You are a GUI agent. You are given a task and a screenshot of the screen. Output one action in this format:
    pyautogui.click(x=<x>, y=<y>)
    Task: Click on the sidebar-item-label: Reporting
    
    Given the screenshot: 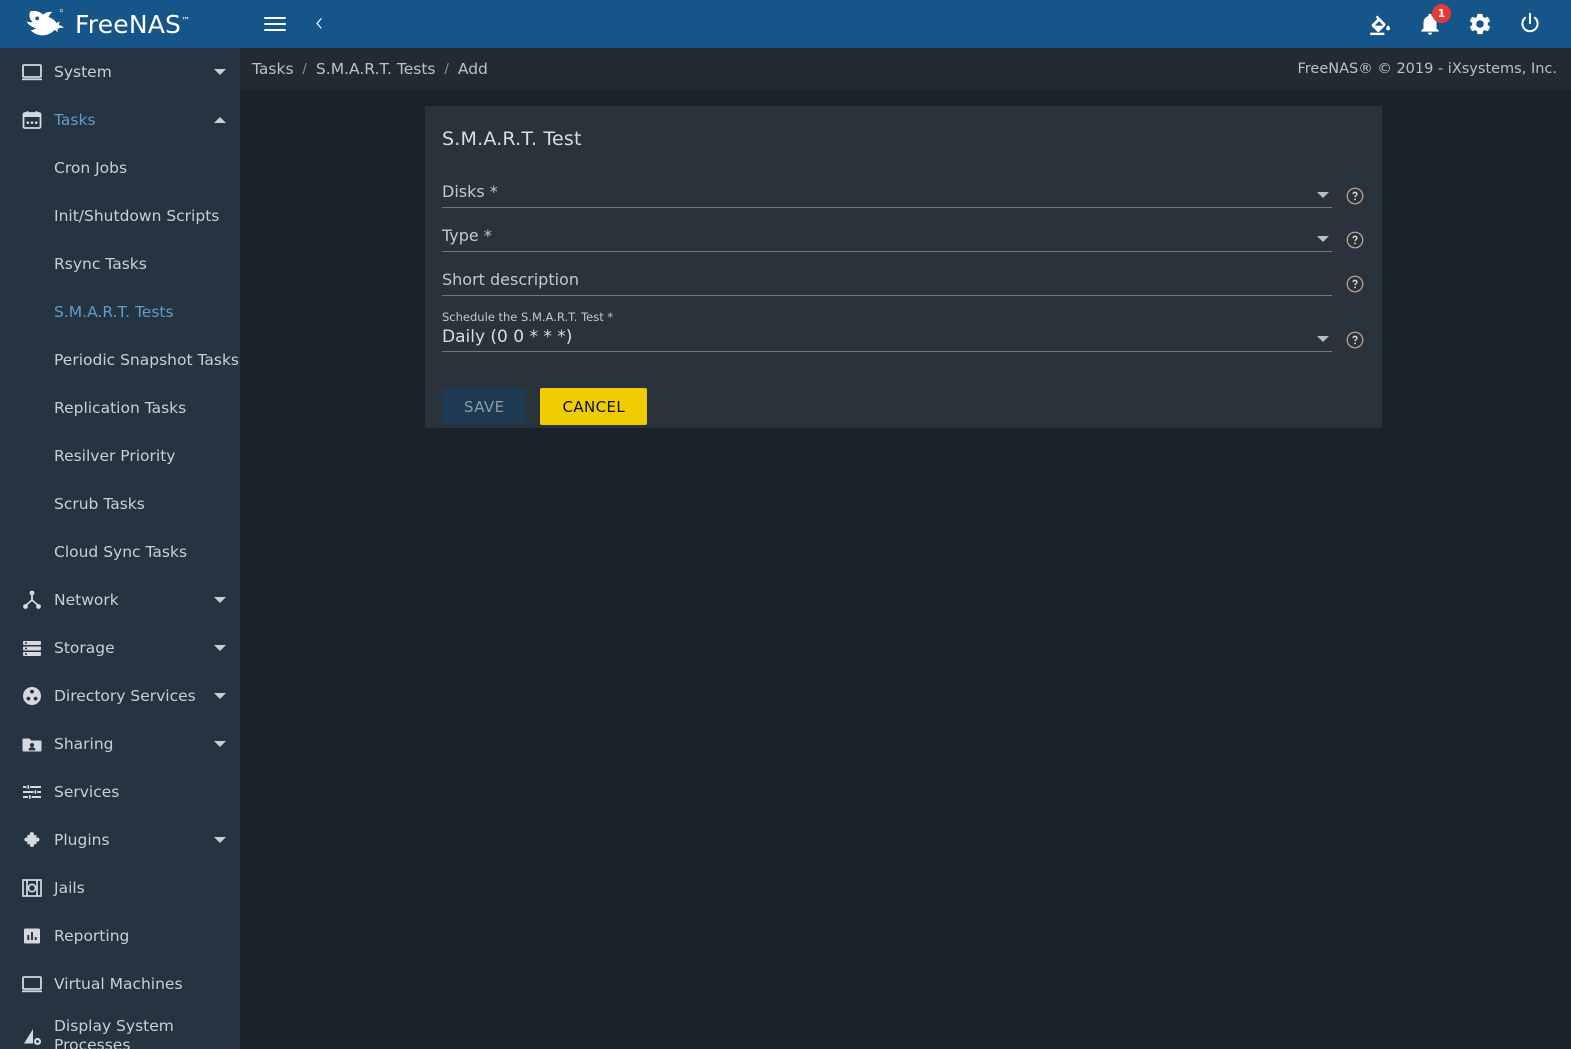 What is the action you would take?
    pyautogui.click(x=92, y=936)
    